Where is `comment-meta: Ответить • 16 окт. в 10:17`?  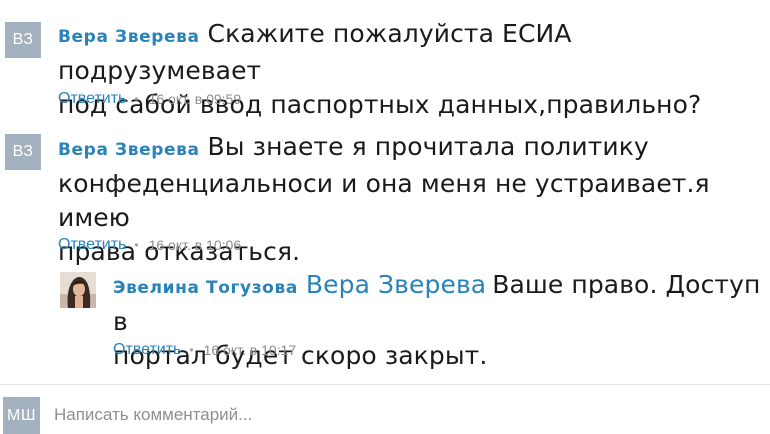 comment-meta: Ответить • 16 окт. в 10:17 is located at coordinates (204, 350).